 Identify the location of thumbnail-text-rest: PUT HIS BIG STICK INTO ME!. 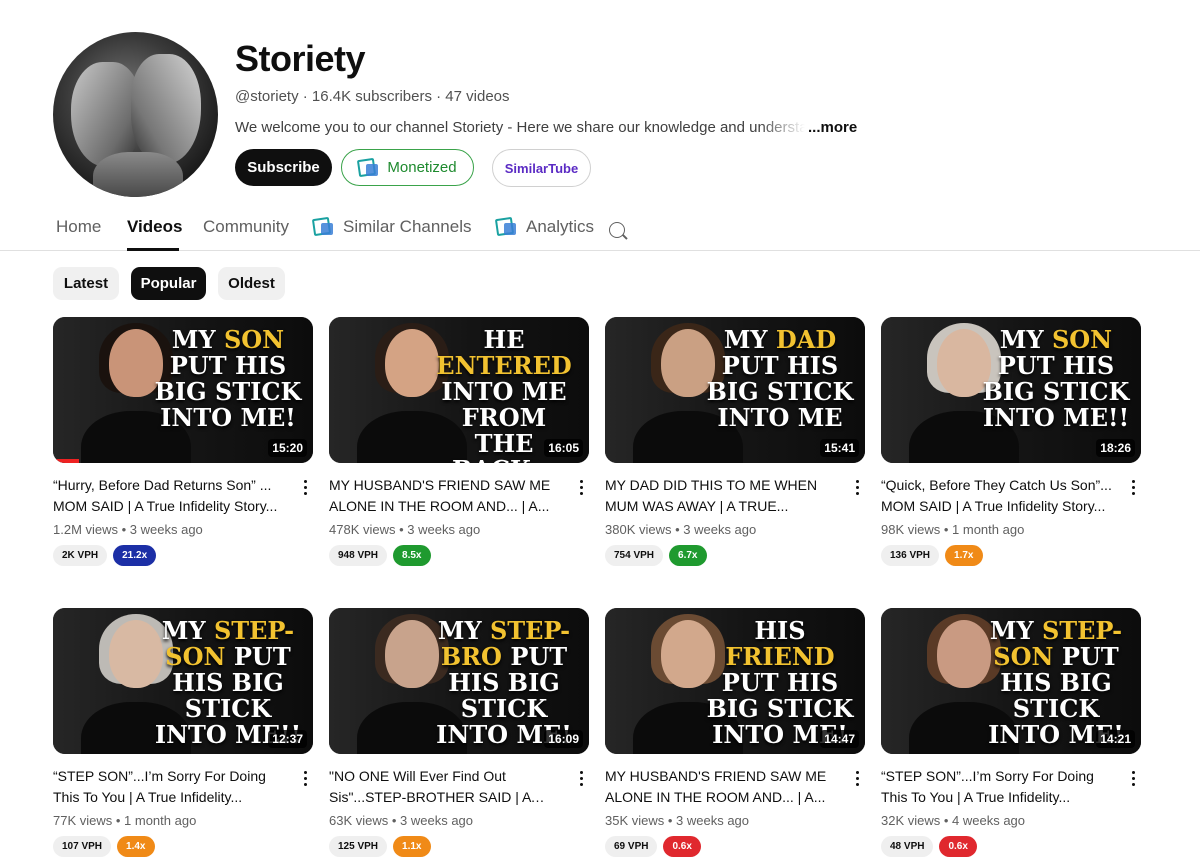
(228, 391).